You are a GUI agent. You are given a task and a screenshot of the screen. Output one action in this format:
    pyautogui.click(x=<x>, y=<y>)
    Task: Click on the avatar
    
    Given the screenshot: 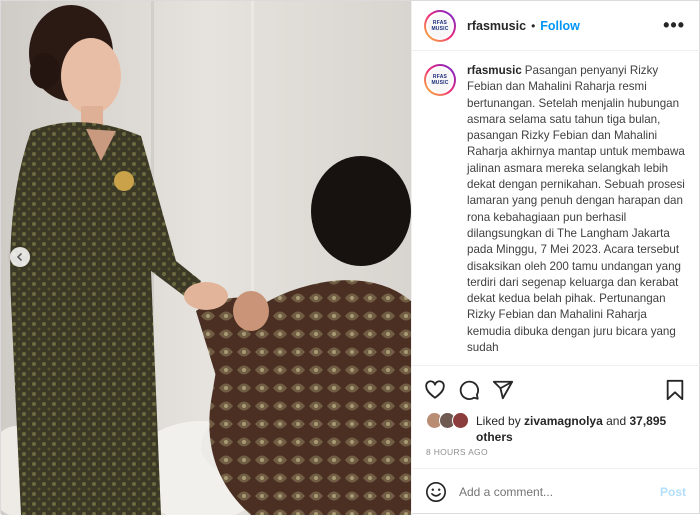 What is the action you would take?
    pyautogui.click(x=460, y=420)
    